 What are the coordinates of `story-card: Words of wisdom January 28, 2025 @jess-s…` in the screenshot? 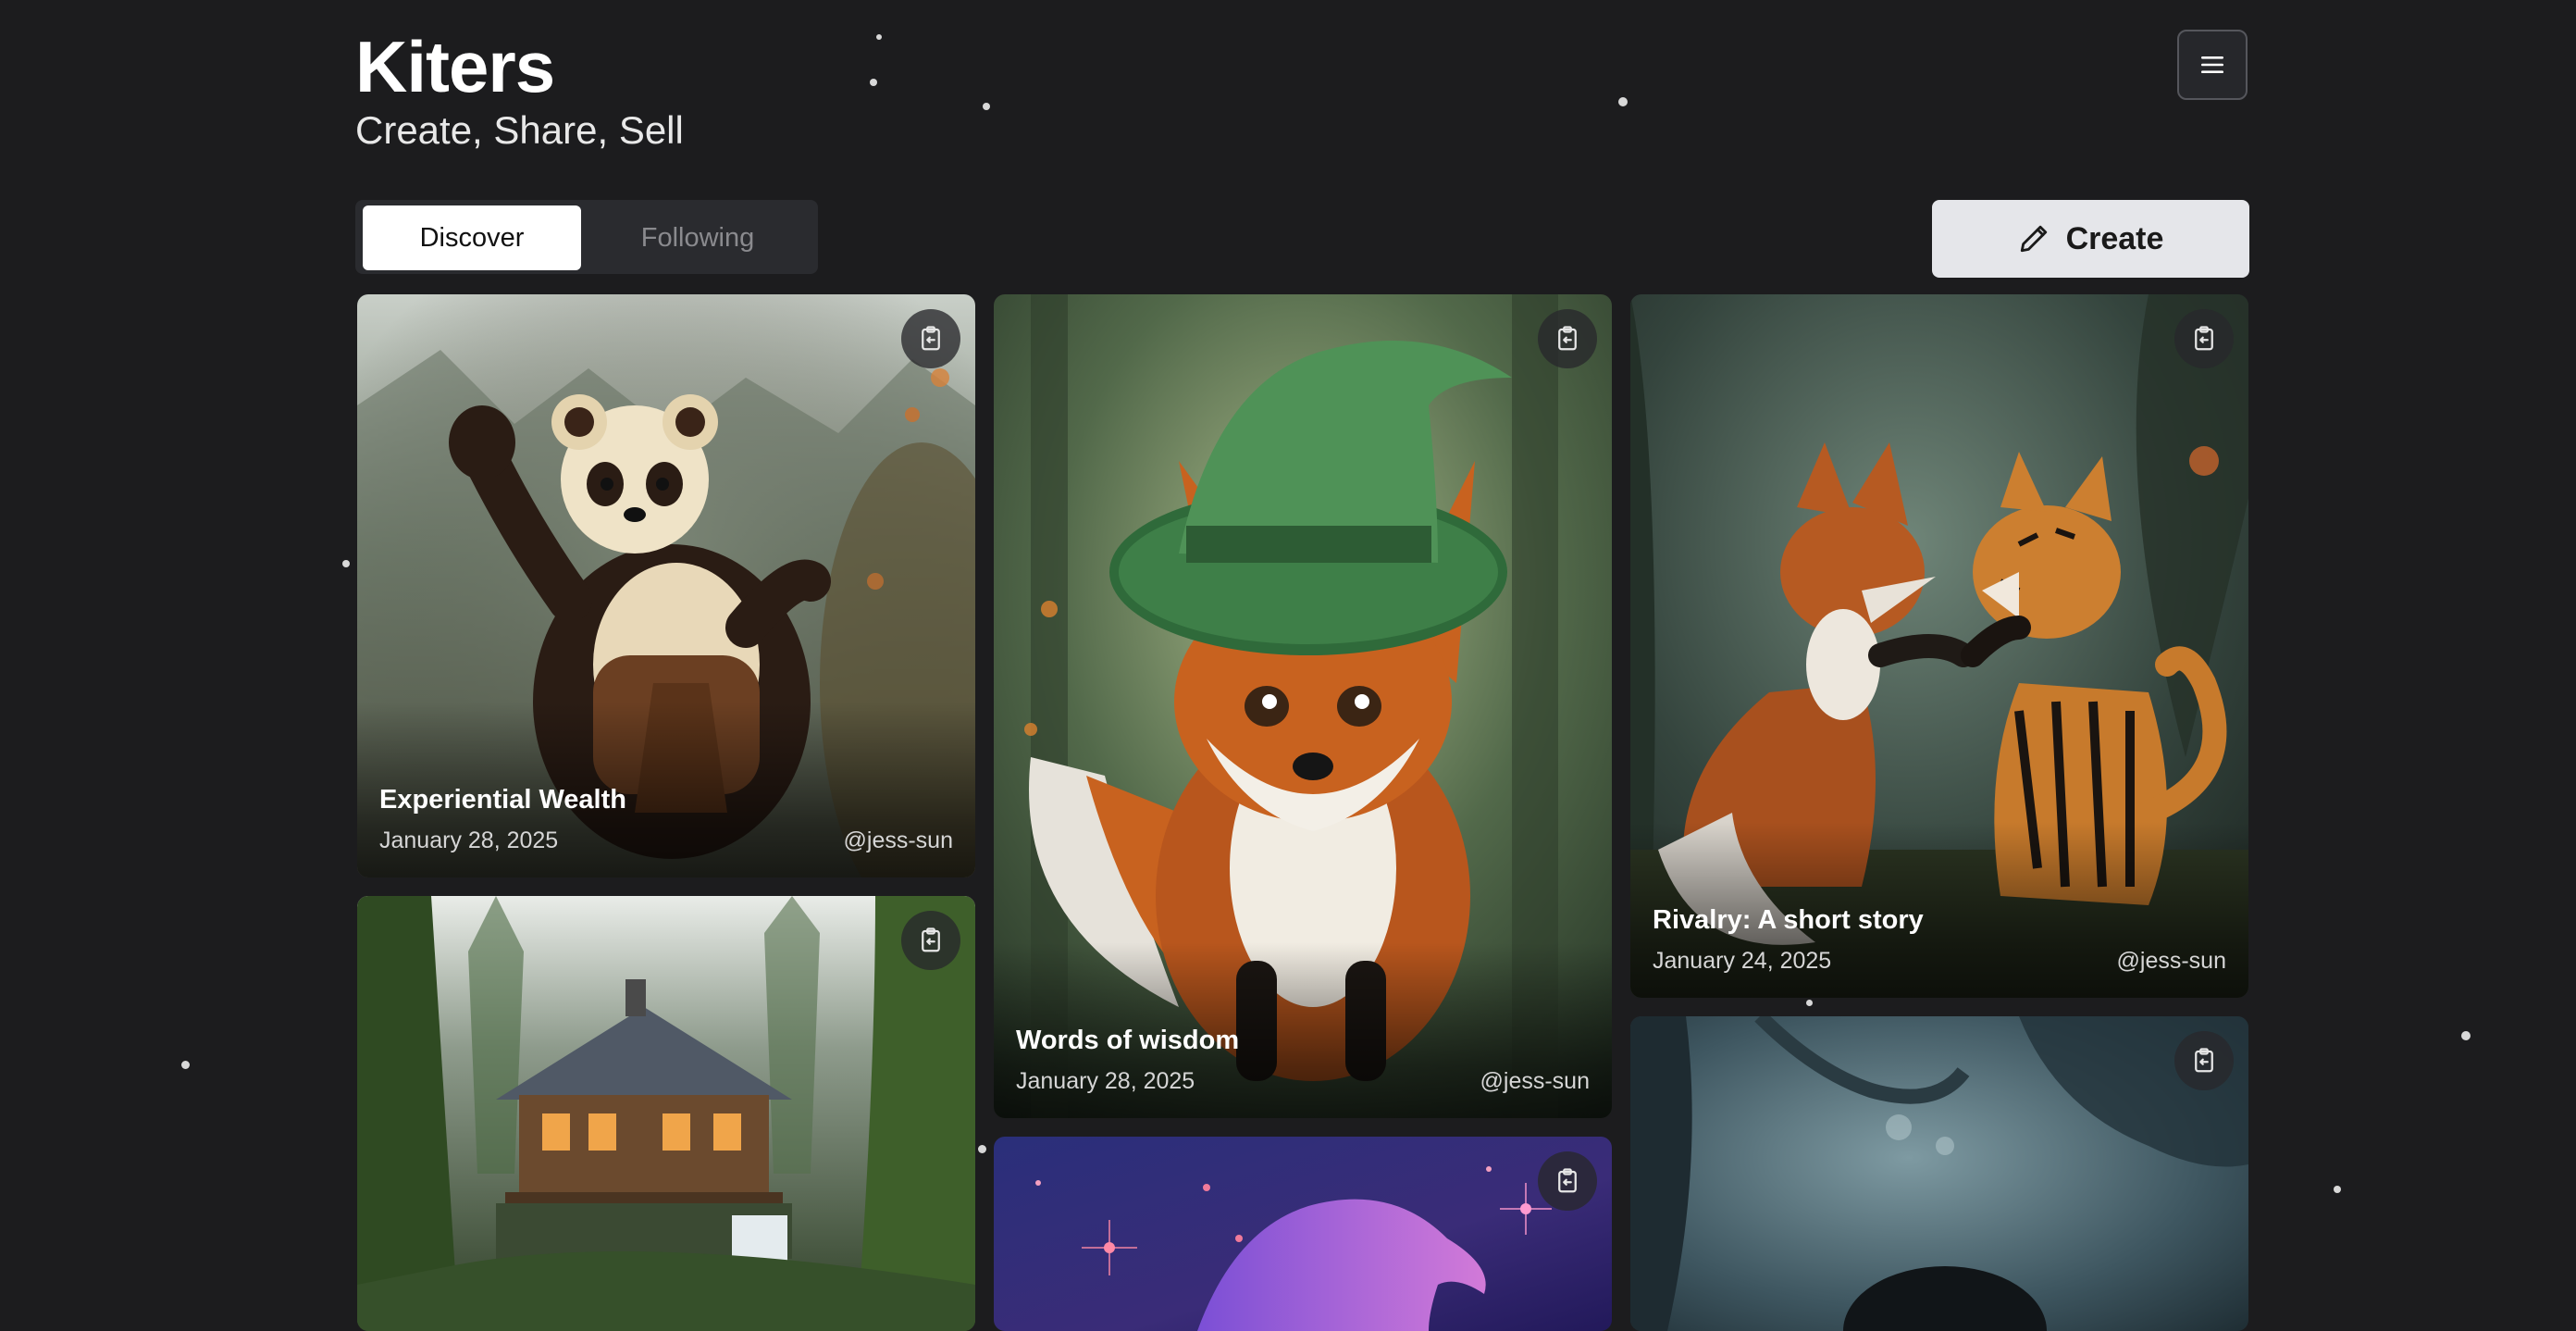 It's located at (1303, 706).